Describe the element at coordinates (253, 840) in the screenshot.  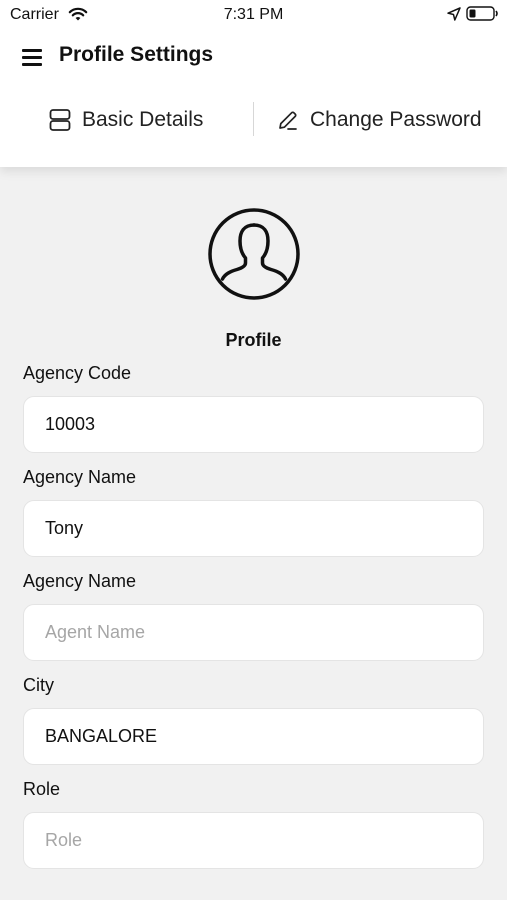
I see `role-input` at that location.